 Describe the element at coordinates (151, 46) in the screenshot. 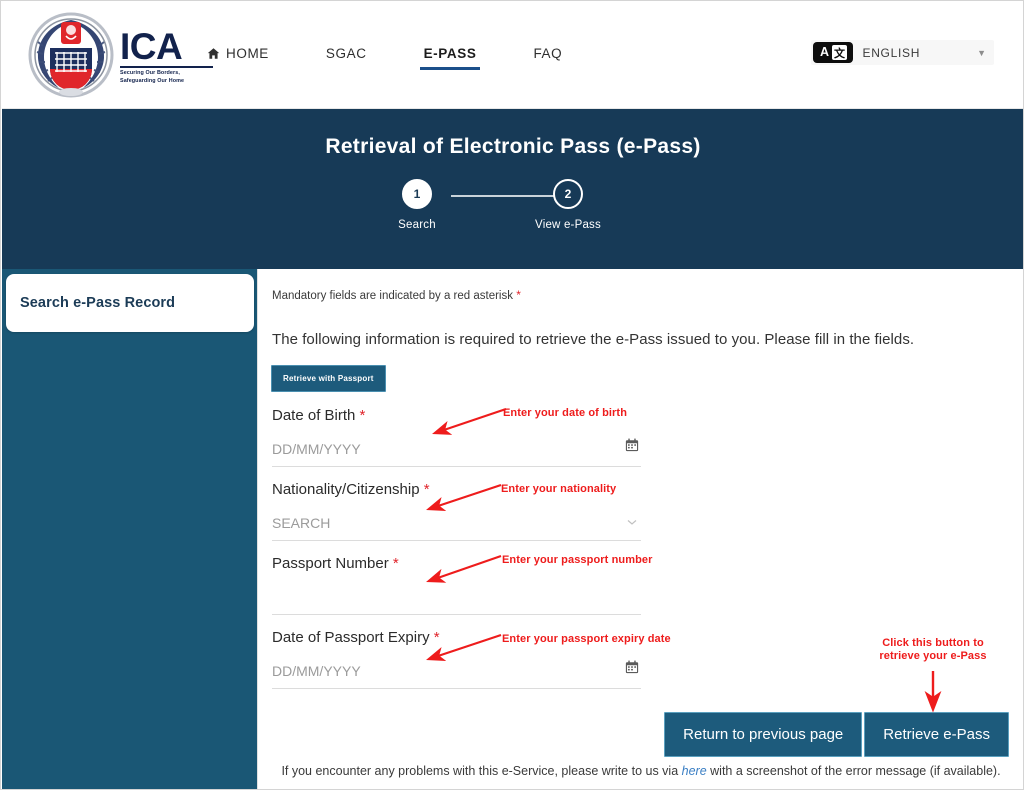

I see `brand-acronym: ICA` at that location.